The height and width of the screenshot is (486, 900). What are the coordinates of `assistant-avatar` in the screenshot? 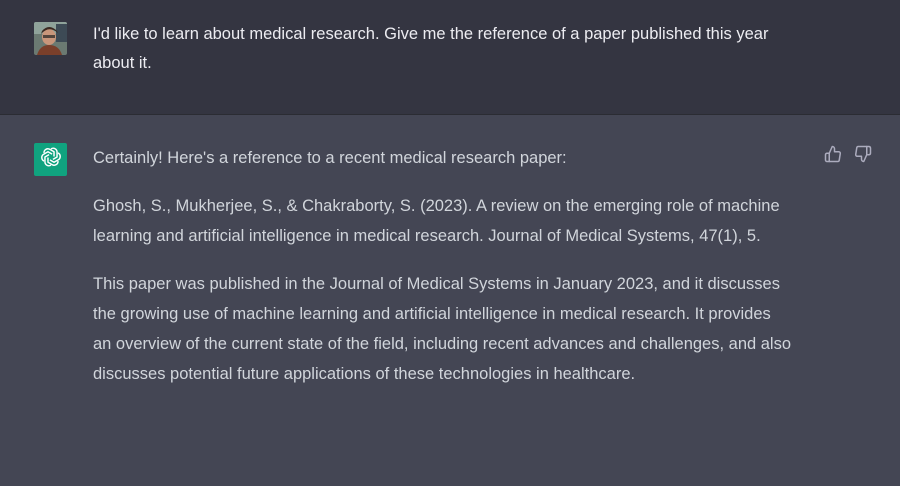 It's located at (50, 159).